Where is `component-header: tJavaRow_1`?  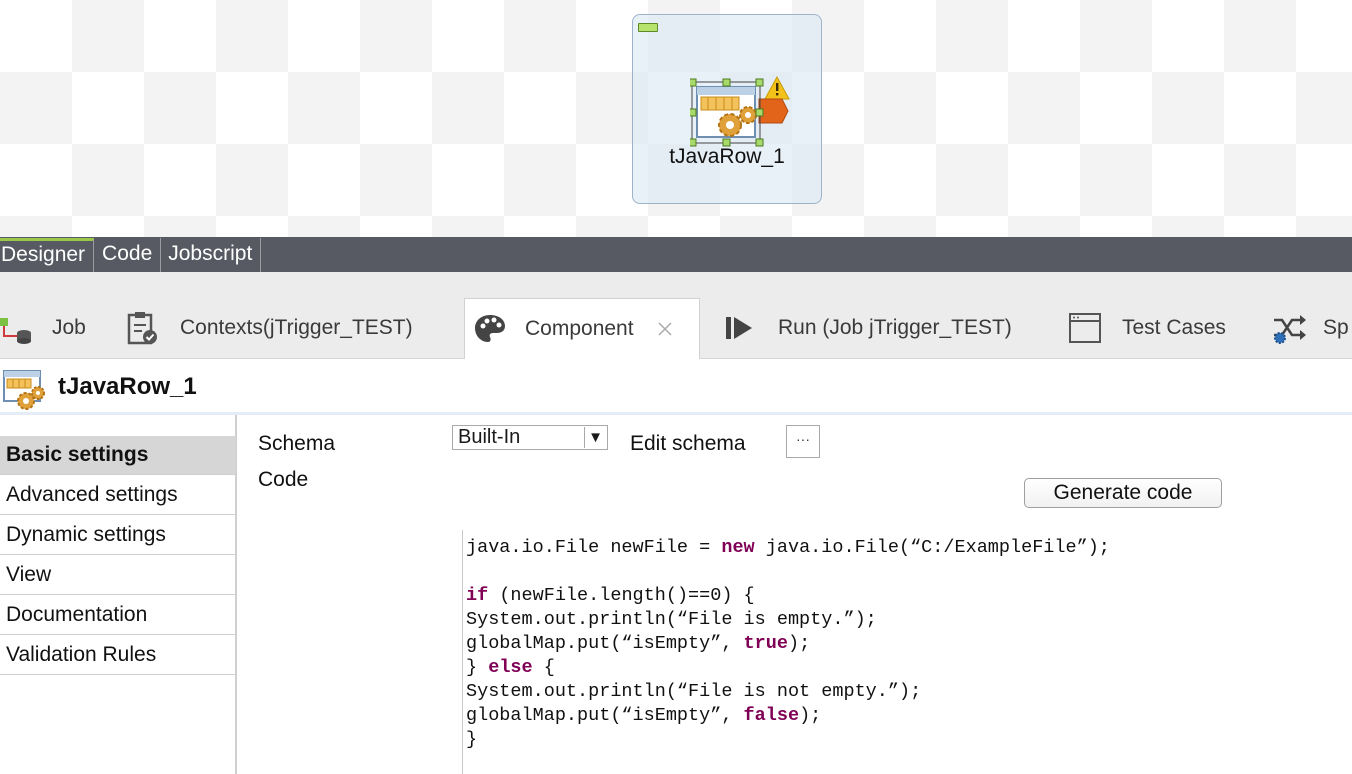 component-header: tJavaRow_1 is located at coordinates (676, 387).